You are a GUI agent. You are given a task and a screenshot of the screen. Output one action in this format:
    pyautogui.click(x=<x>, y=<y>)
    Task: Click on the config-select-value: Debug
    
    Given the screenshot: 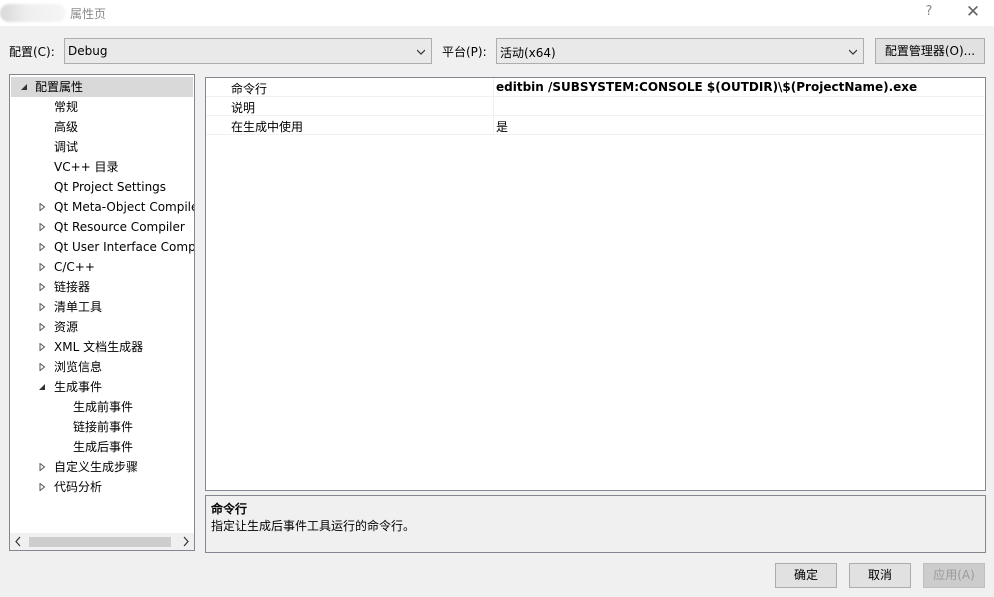 What is the action you would take?
    pyautogui.click(x=88, y=51)
    